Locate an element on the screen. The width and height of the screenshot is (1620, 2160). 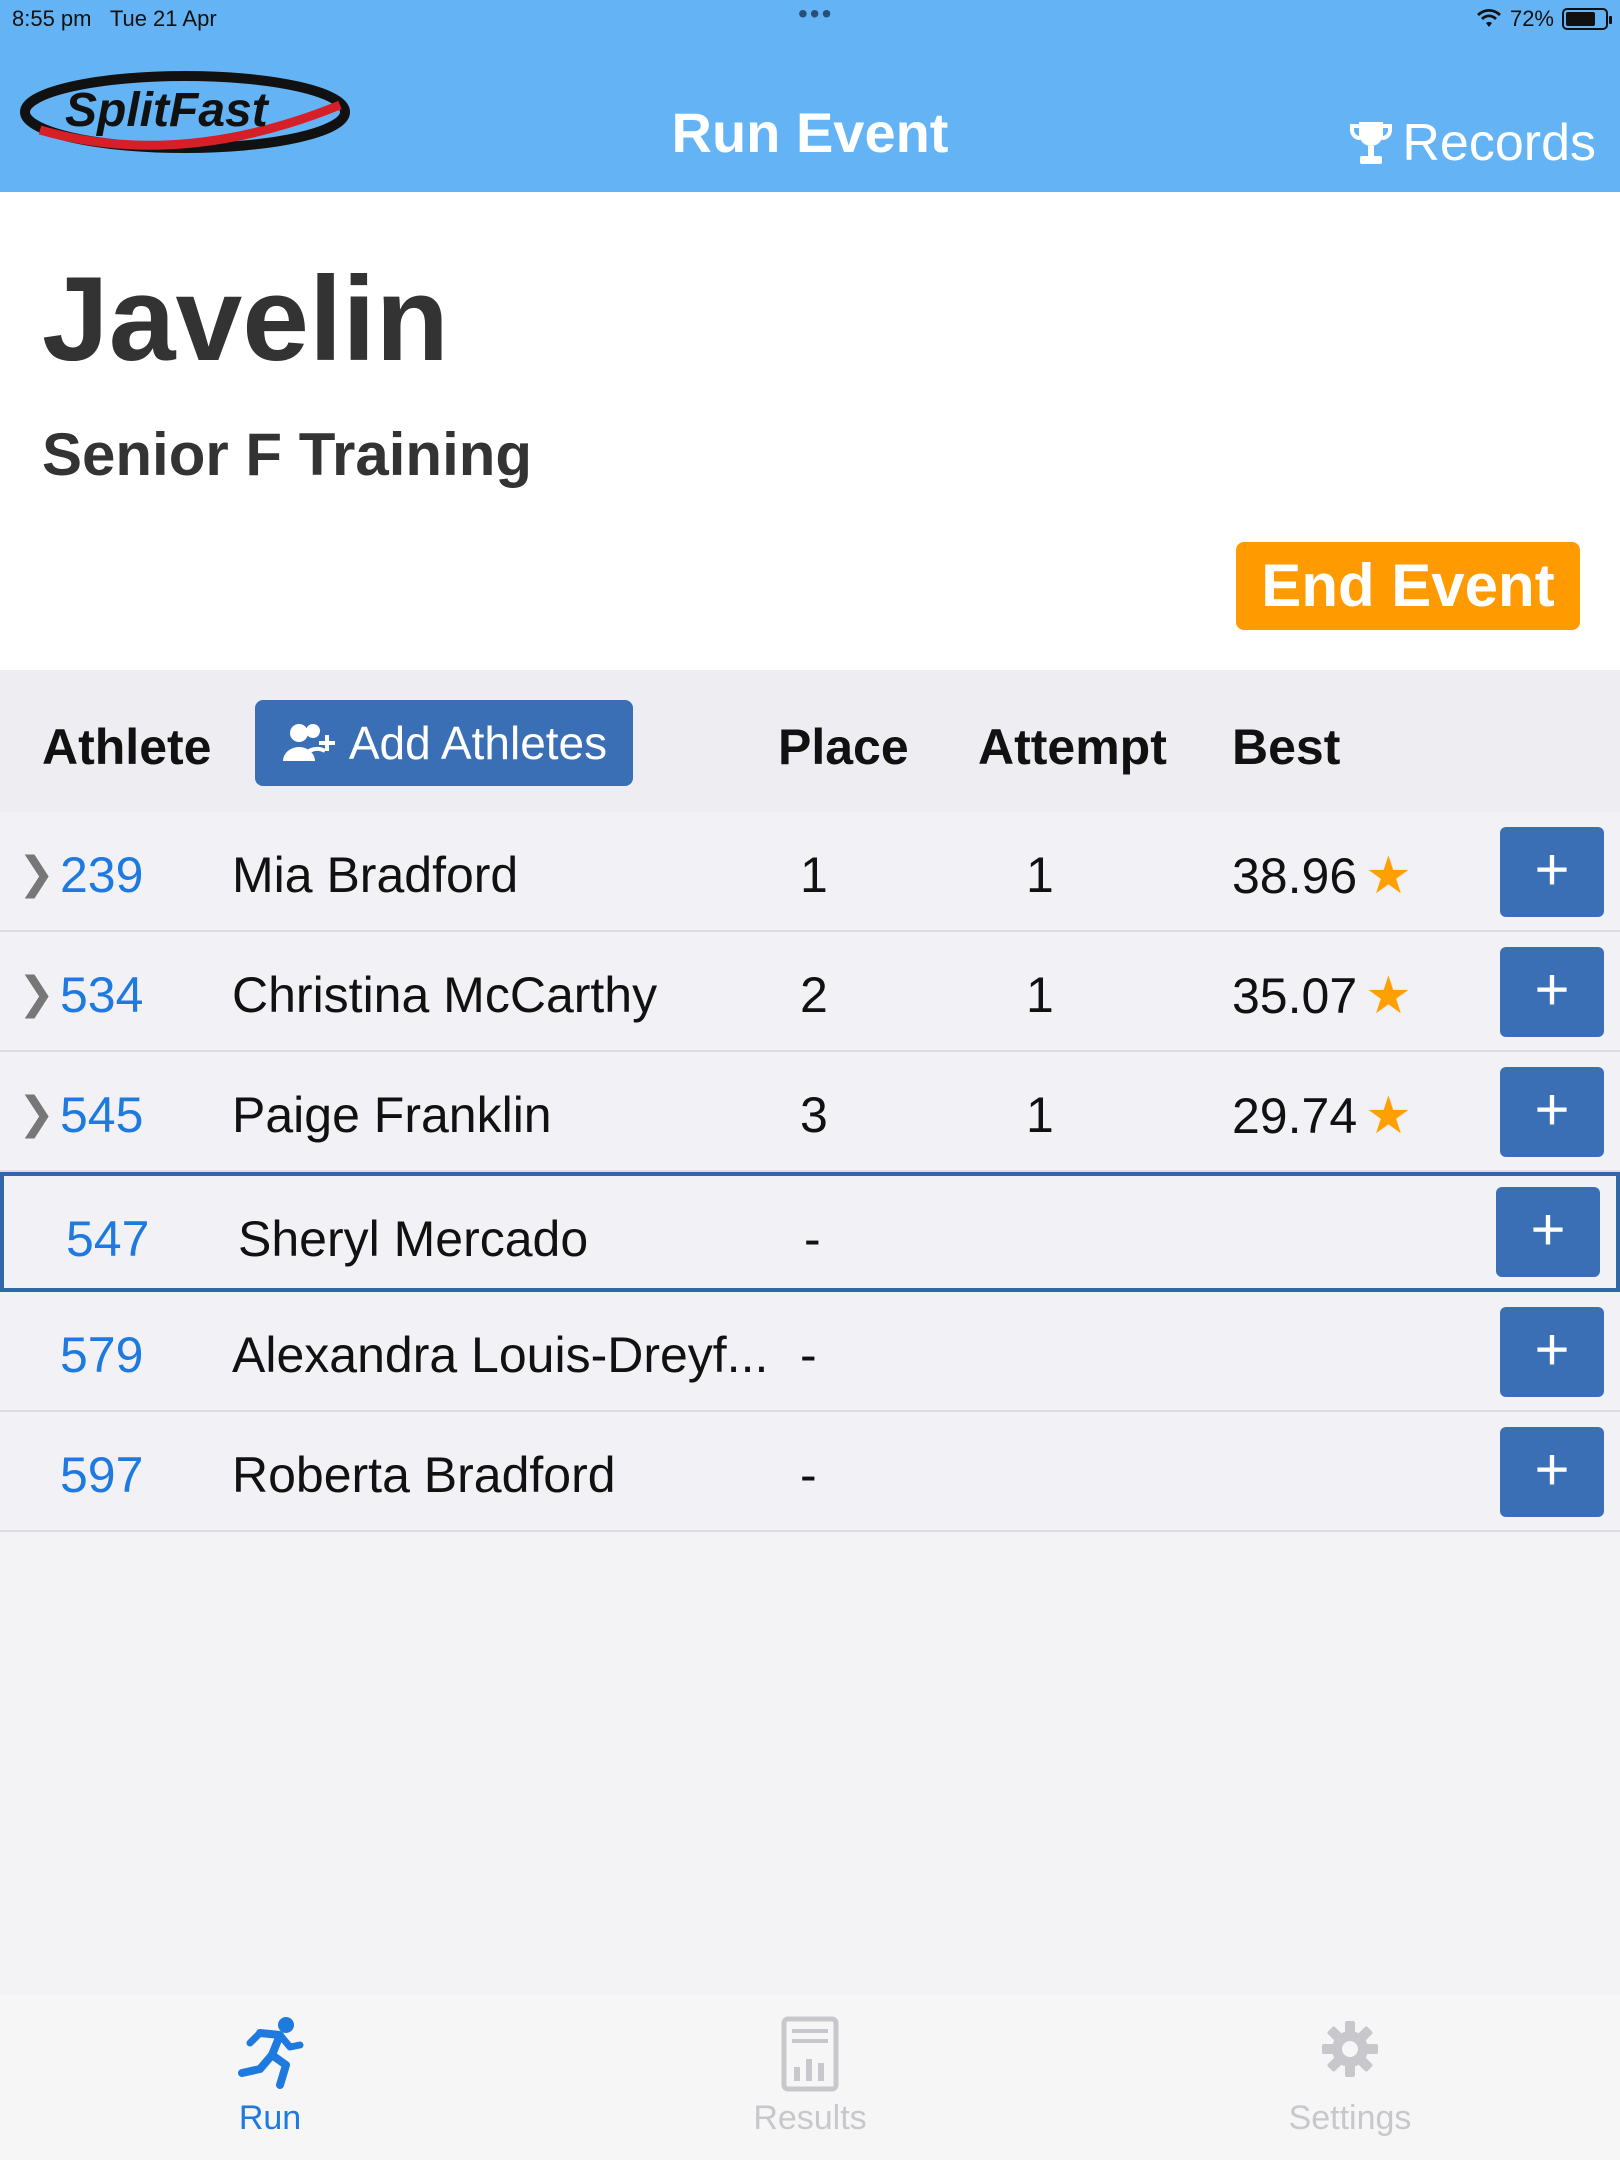
table-row: 597 Roberta Bradford - + is located at coordinates (810, 1472).